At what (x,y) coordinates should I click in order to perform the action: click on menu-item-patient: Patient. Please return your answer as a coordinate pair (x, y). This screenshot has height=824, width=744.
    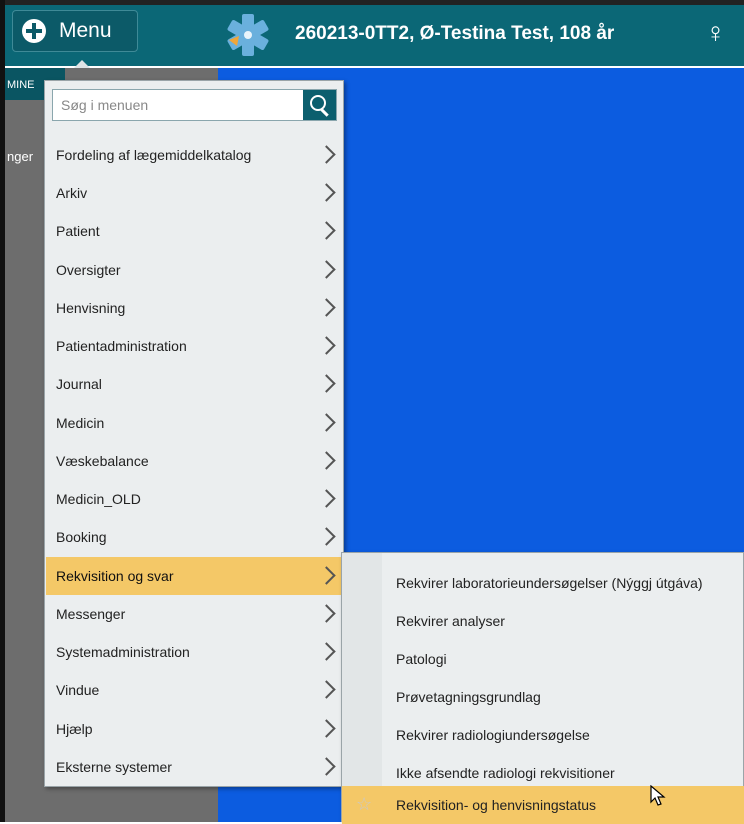
    Looking at the image, I should click on (194, 231).